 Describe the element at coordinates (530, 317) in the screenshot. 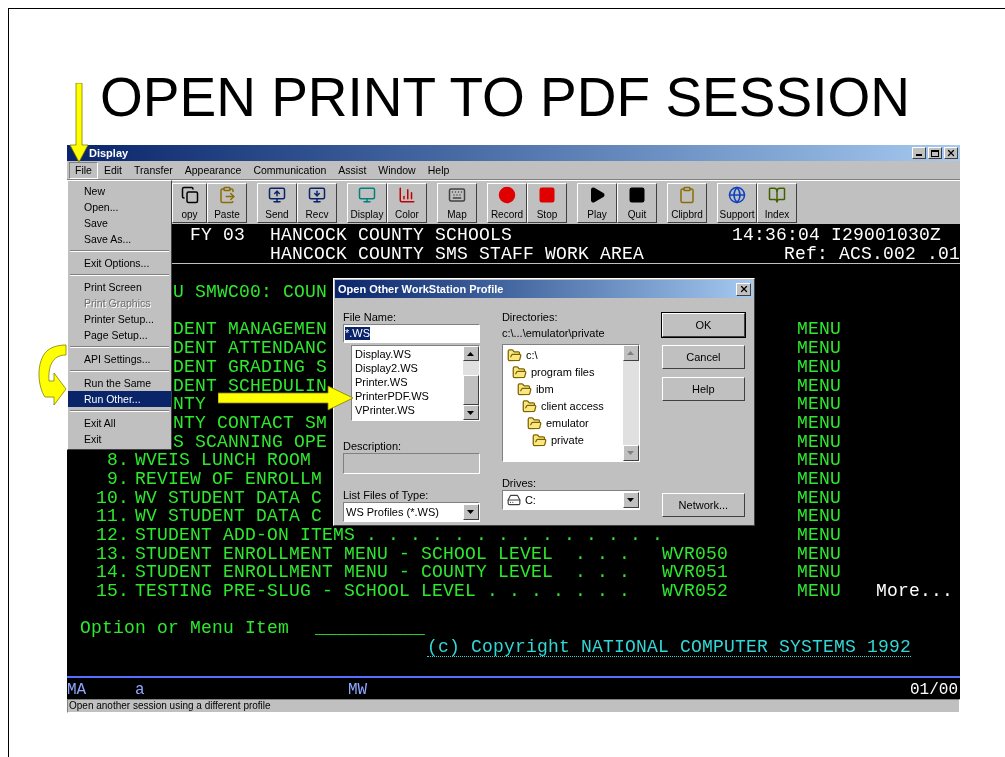

I see `field-label: Directories:` at that location.